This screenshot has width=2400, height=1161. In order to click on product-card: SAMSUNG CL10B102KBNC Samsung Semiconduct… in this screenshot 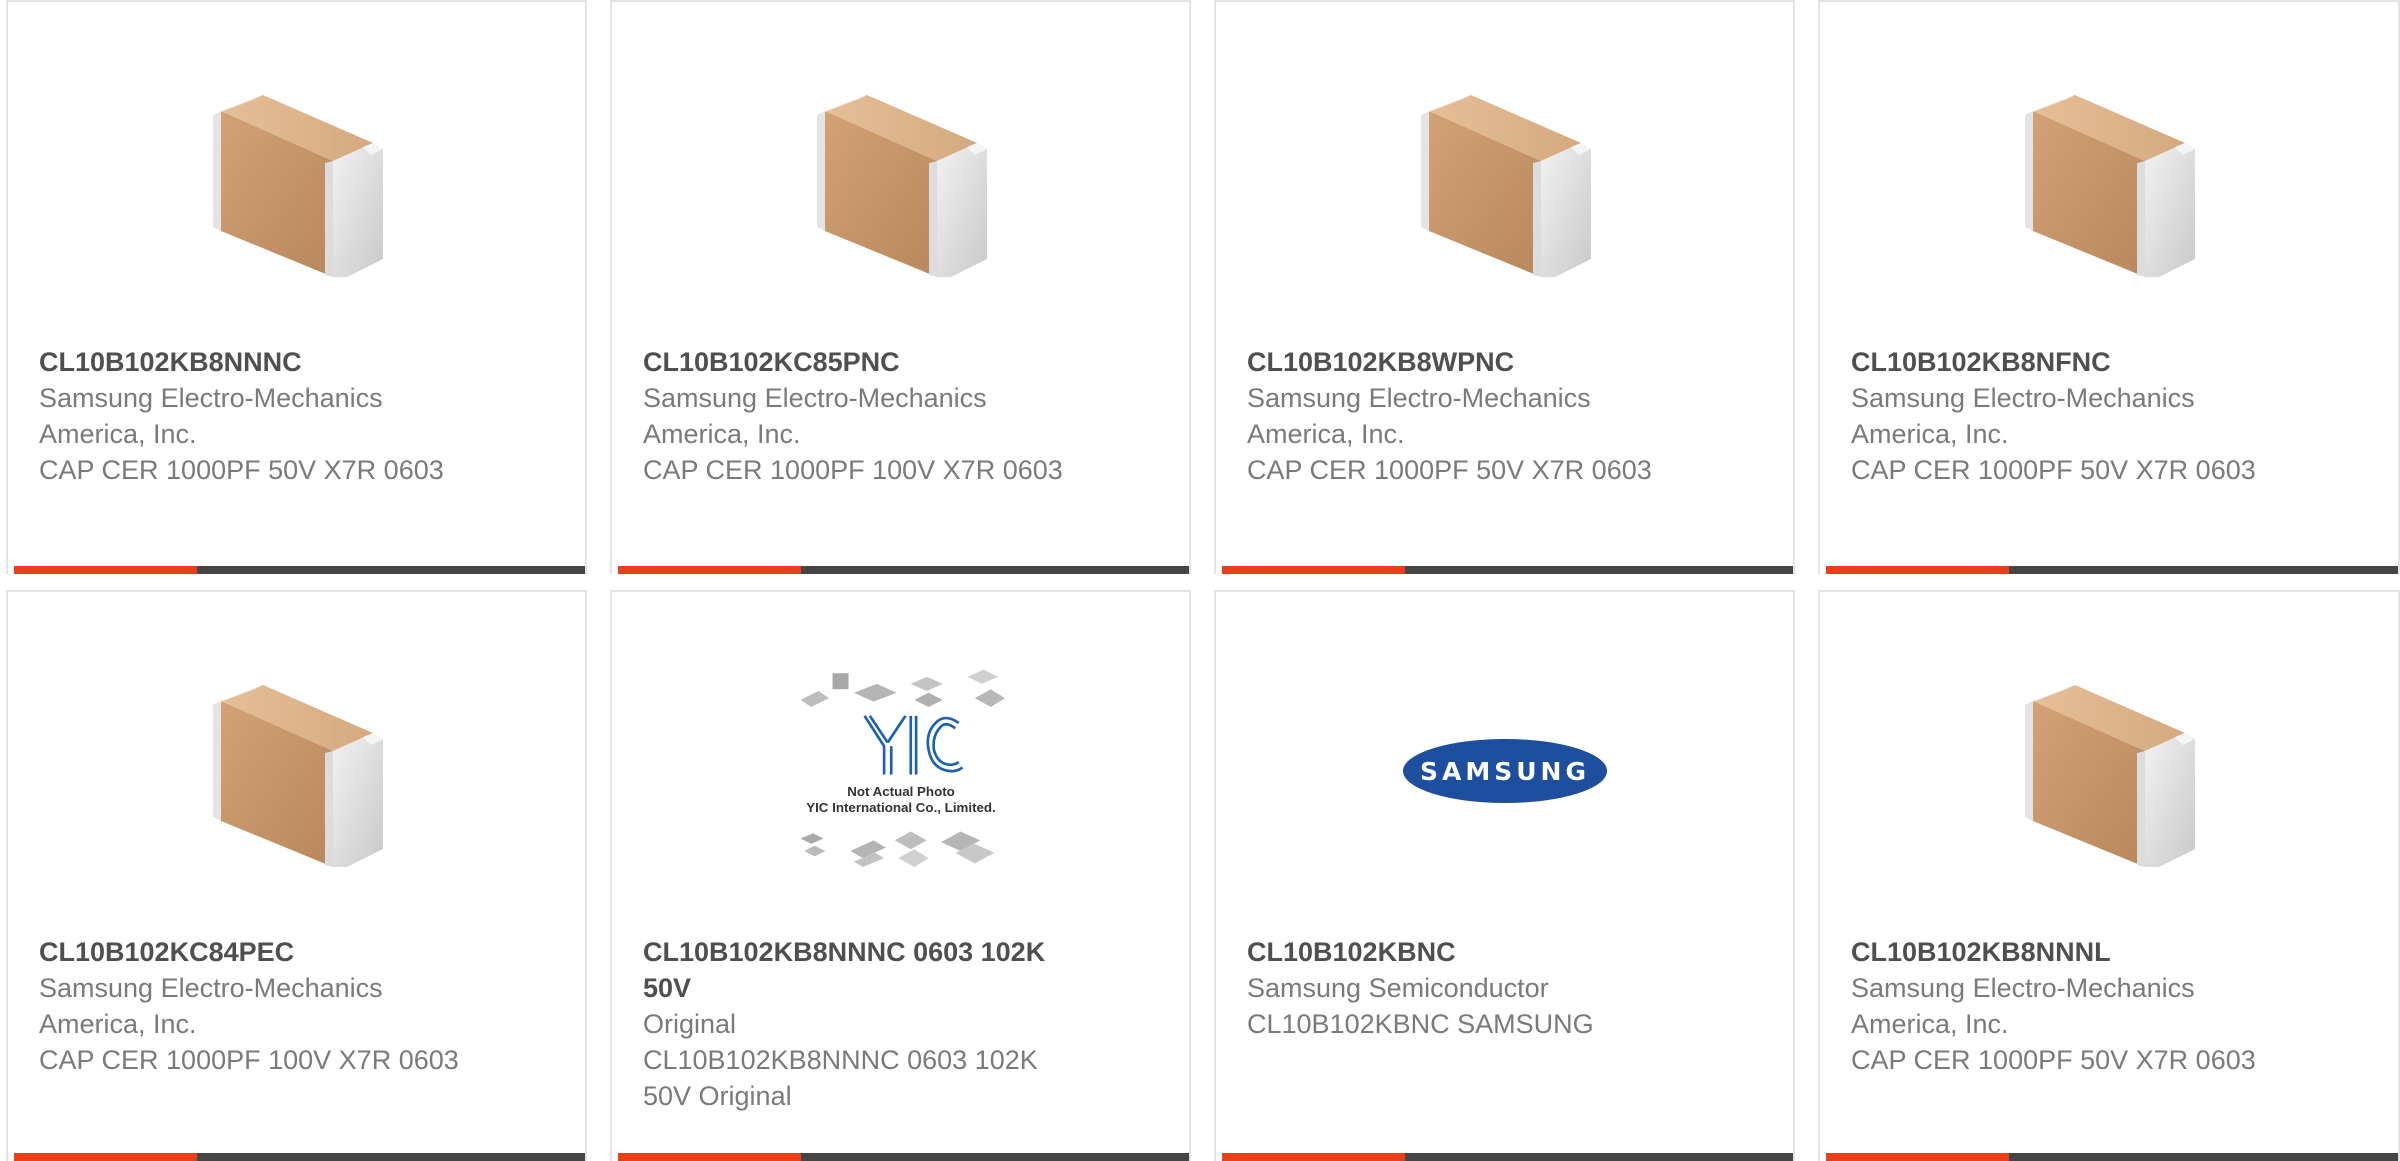, I will do `click(1504, 875)`.